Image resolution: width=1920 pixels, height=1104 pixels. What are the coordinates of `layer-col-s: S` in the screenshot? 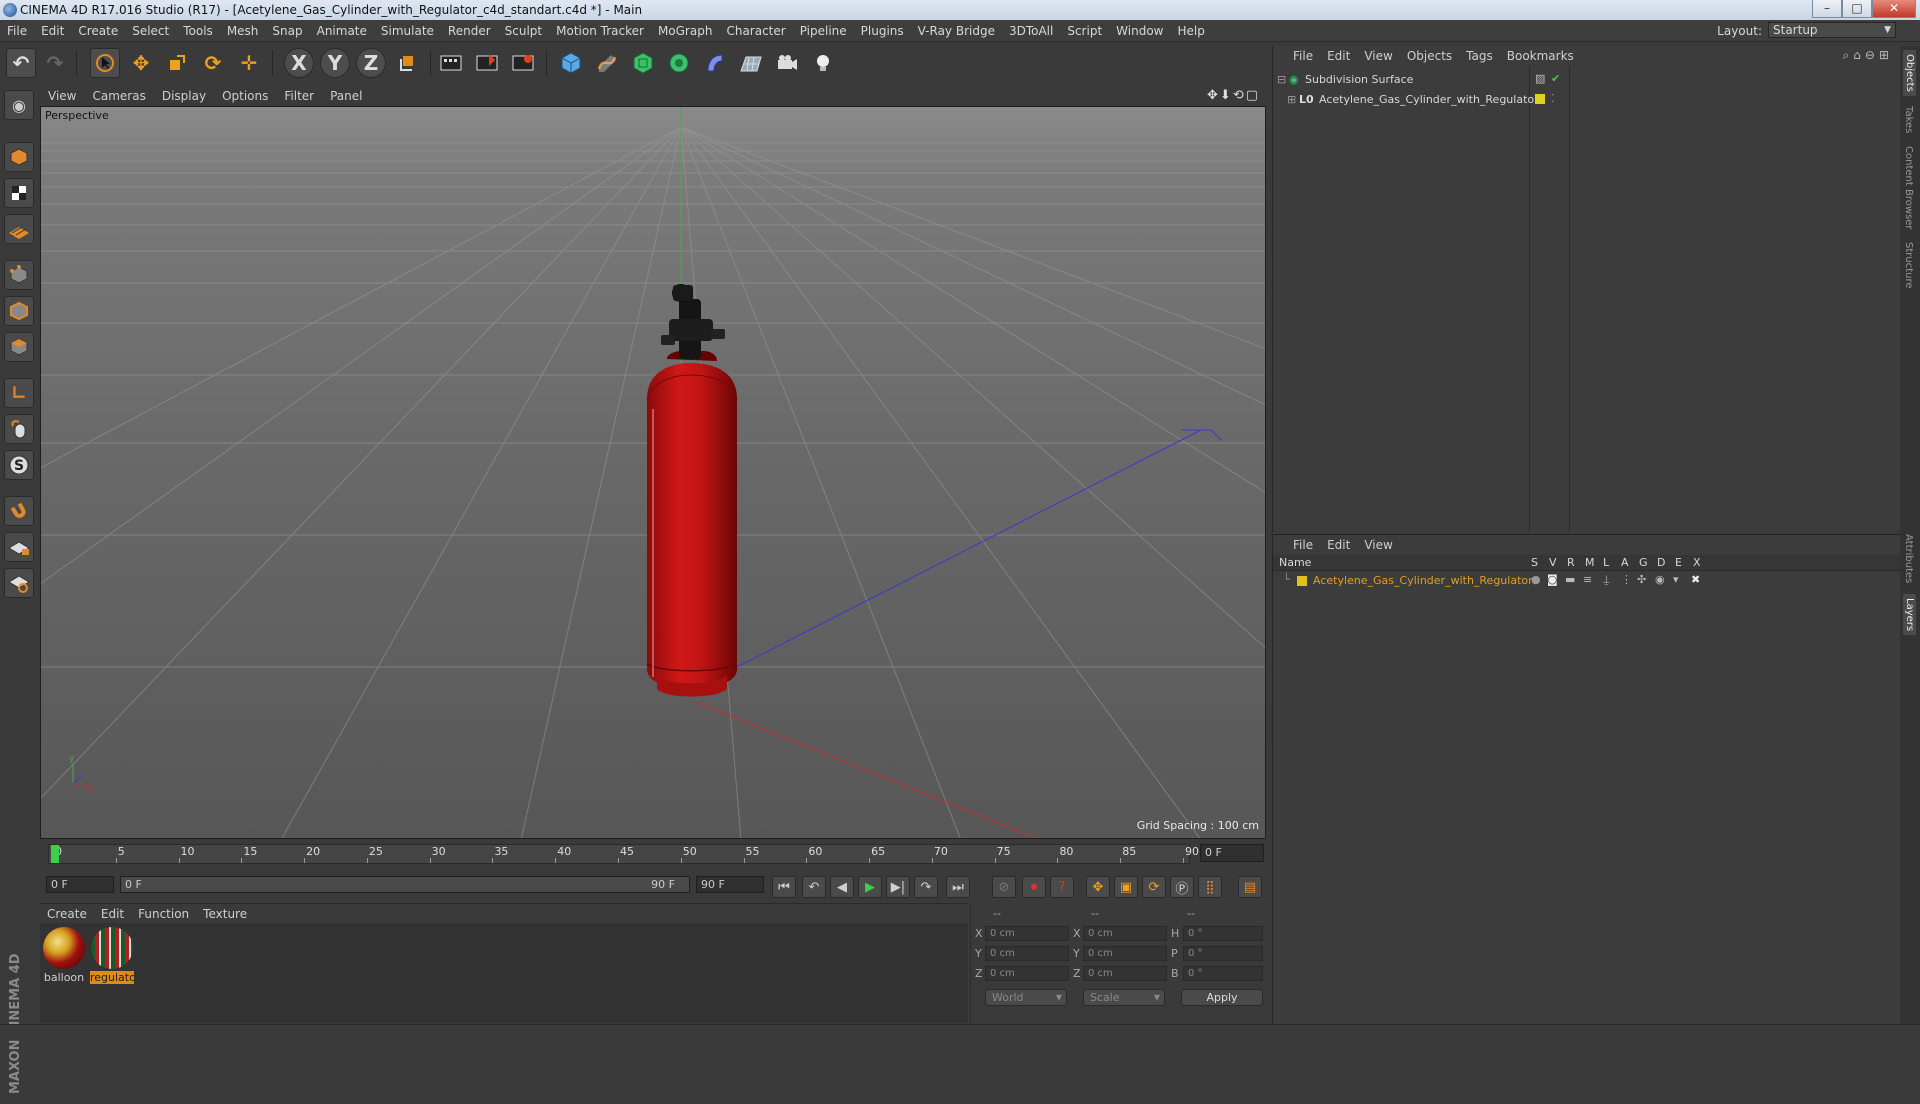 It's located at (1534, 562).